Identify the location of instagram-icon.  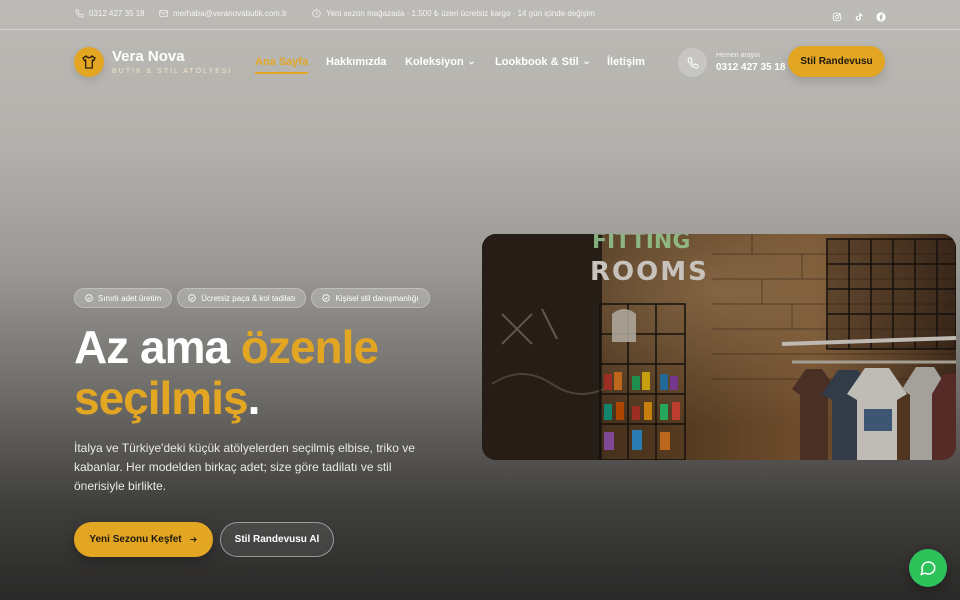
(837, 15).